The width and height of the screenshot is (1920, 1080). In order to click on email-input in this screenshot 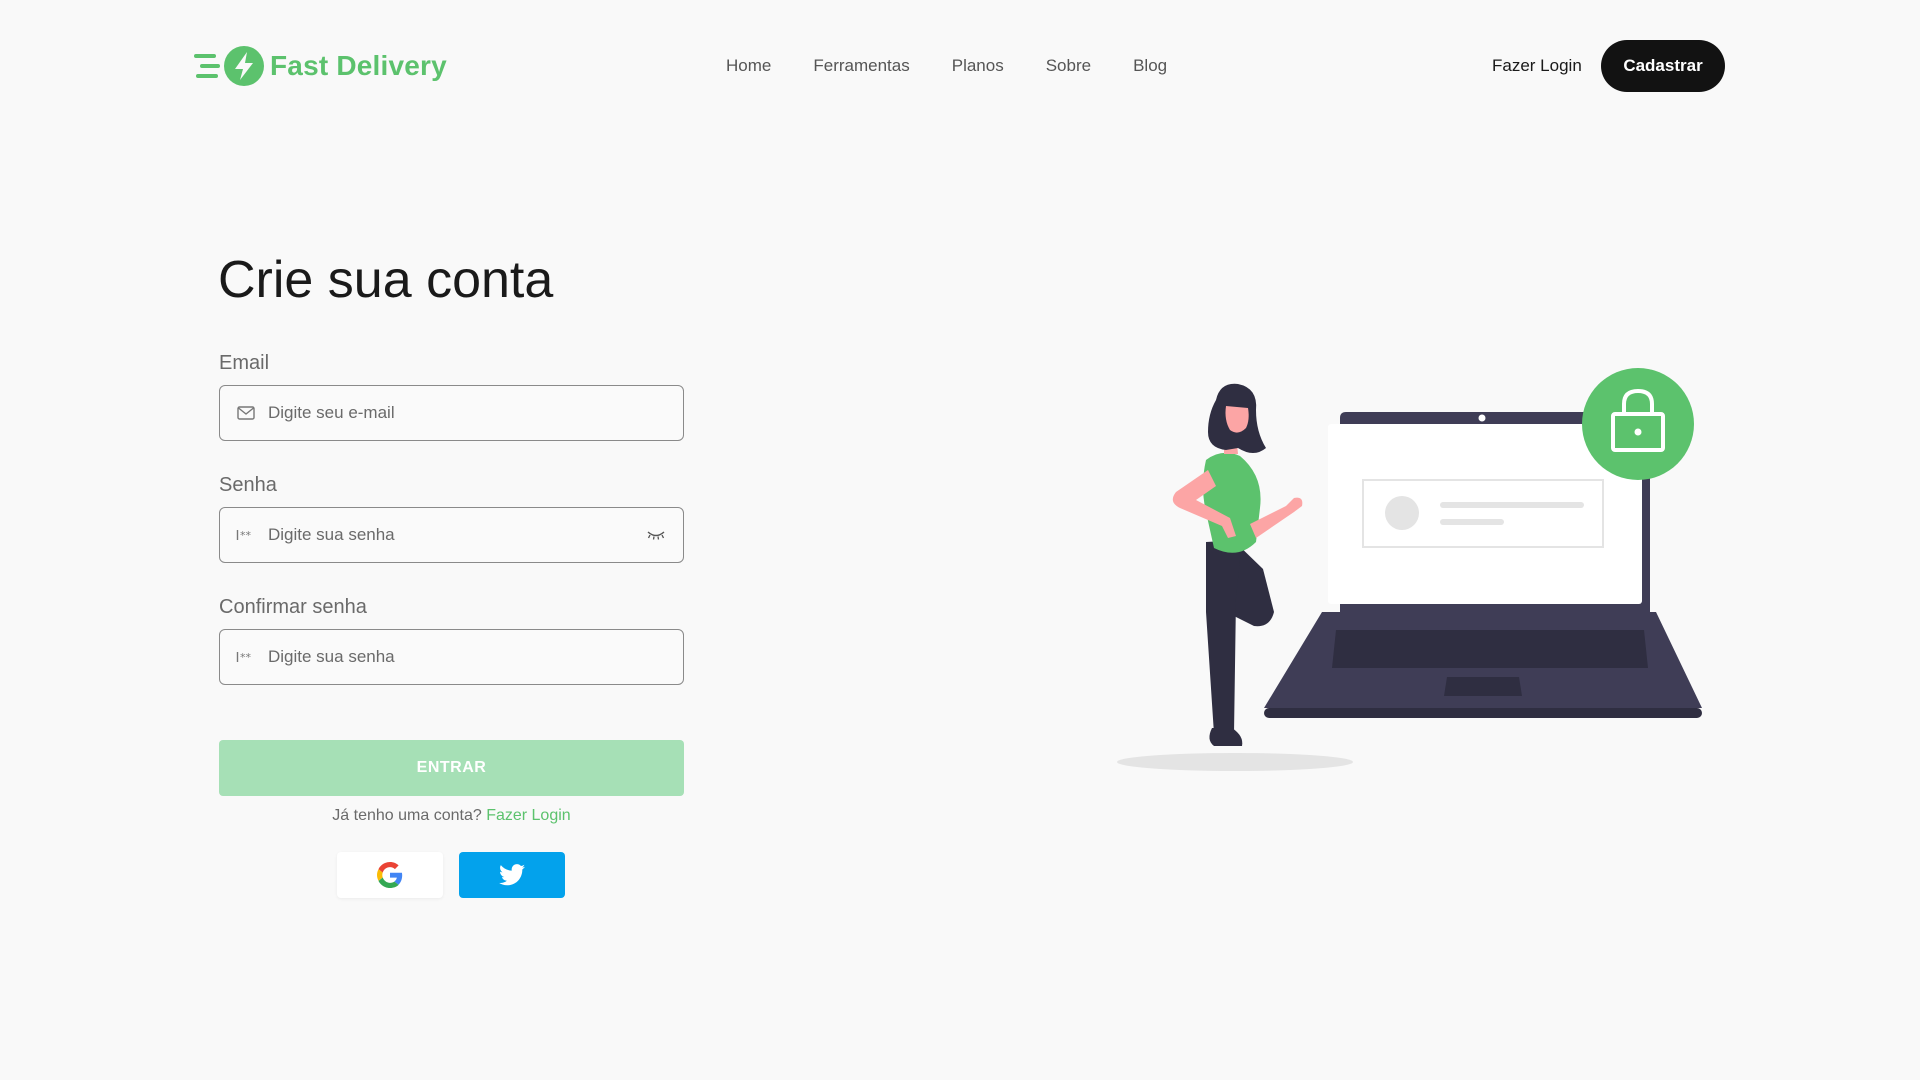, I will do `click(475, 413)`.